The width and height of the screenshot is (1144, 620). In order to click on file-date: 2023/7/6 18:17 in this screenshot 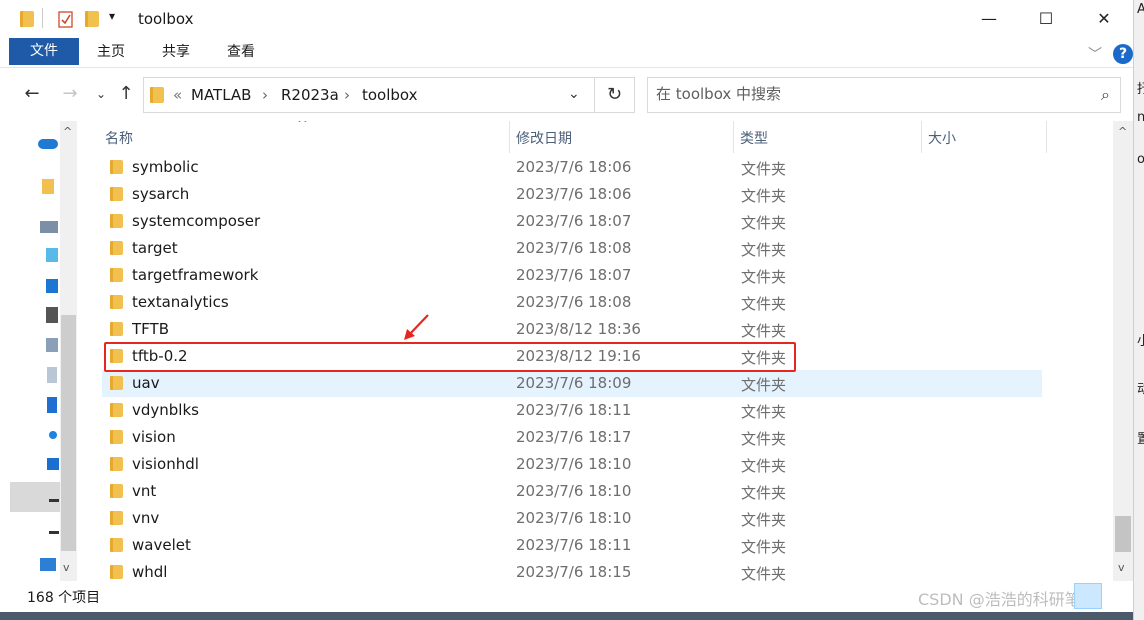, I will do `click(574, 437)`.